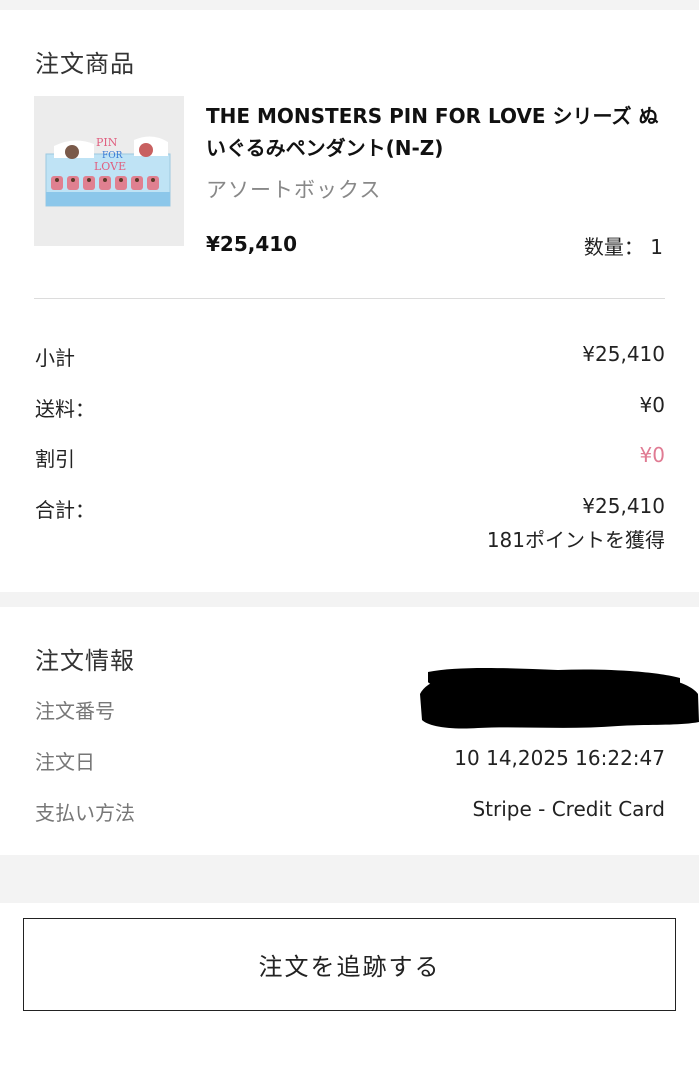  What do you see at coordinates (652, 455) in the screenshot?
I see `discount-value: ¥0` at bounding box center [652, 455].